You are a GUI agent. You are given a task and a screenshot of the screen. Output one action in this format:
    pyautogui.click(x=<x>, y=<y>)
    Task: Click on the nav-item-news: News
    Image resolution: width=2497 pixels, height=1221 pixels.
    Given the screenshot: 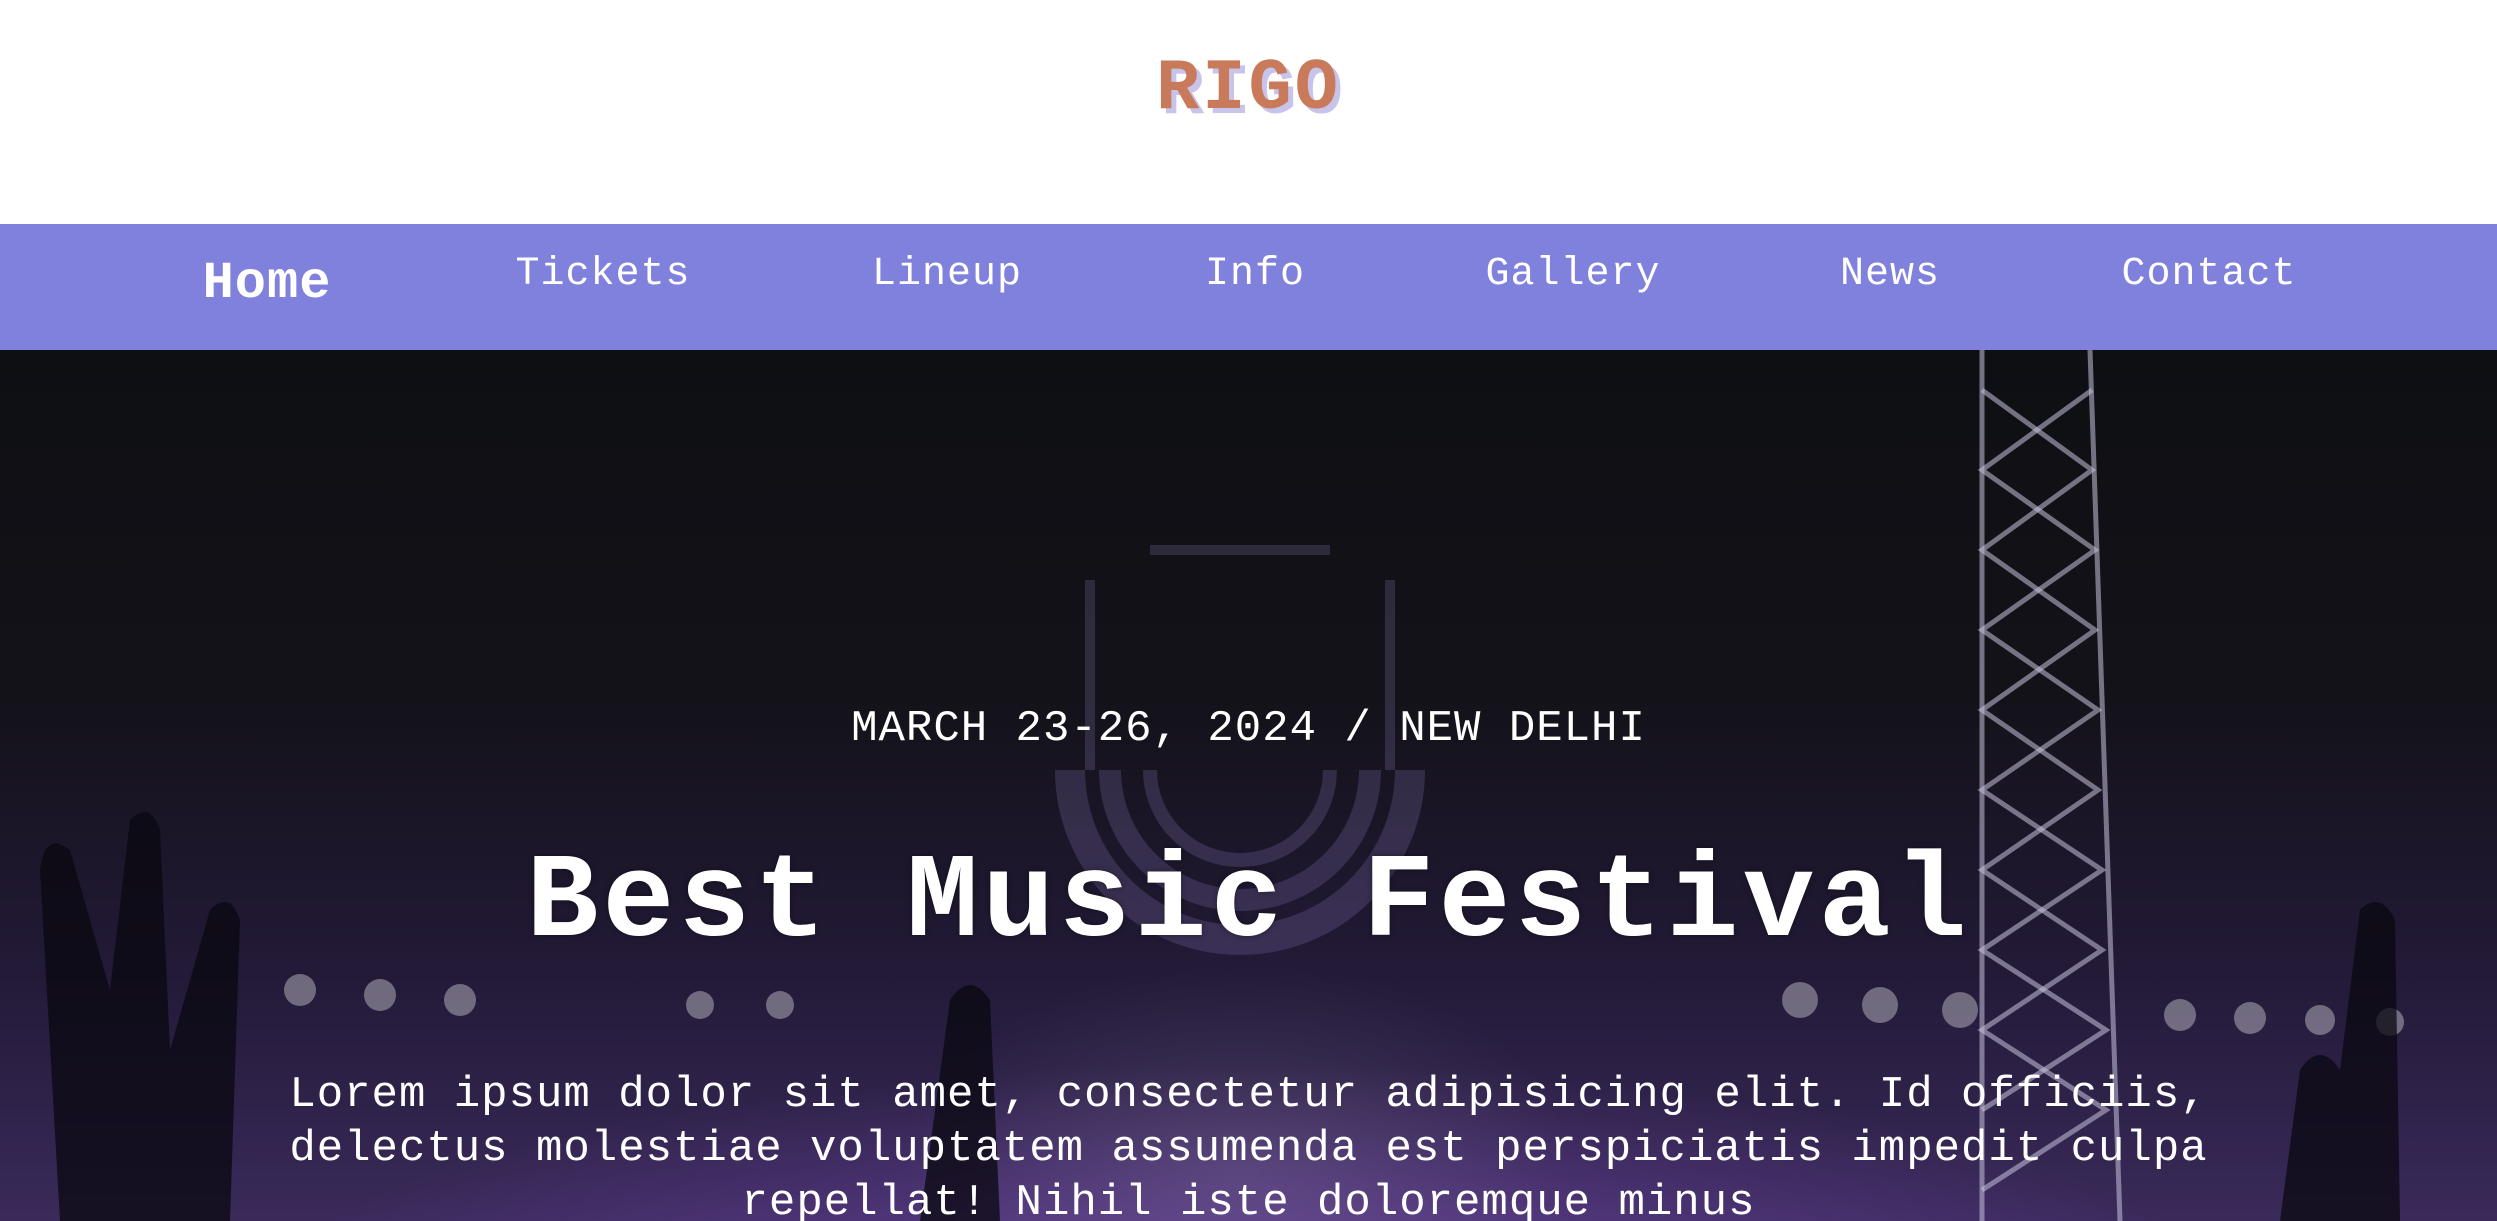 What is the action you would take?
    pyautogui.click(x=1890, y=274)
    